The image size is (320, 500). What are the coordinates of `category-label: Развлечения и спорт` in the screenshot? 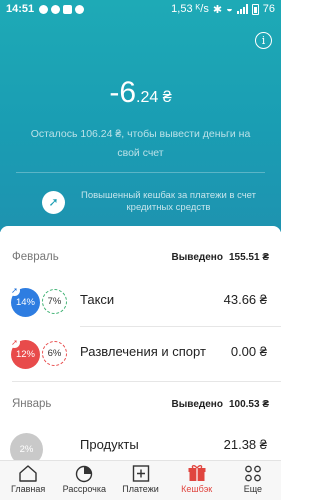 It's located at (143, 351).